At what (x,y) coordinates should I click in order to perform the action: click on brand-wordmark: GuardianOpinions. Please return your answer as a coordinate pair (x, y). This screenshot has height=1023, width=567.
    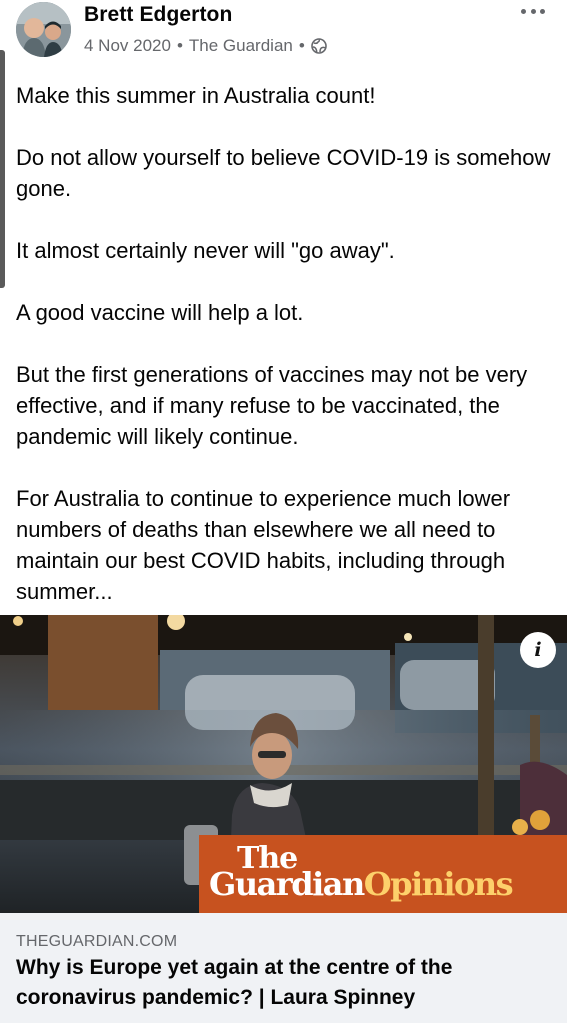
    Looking at the image, I should click on (361, 884).